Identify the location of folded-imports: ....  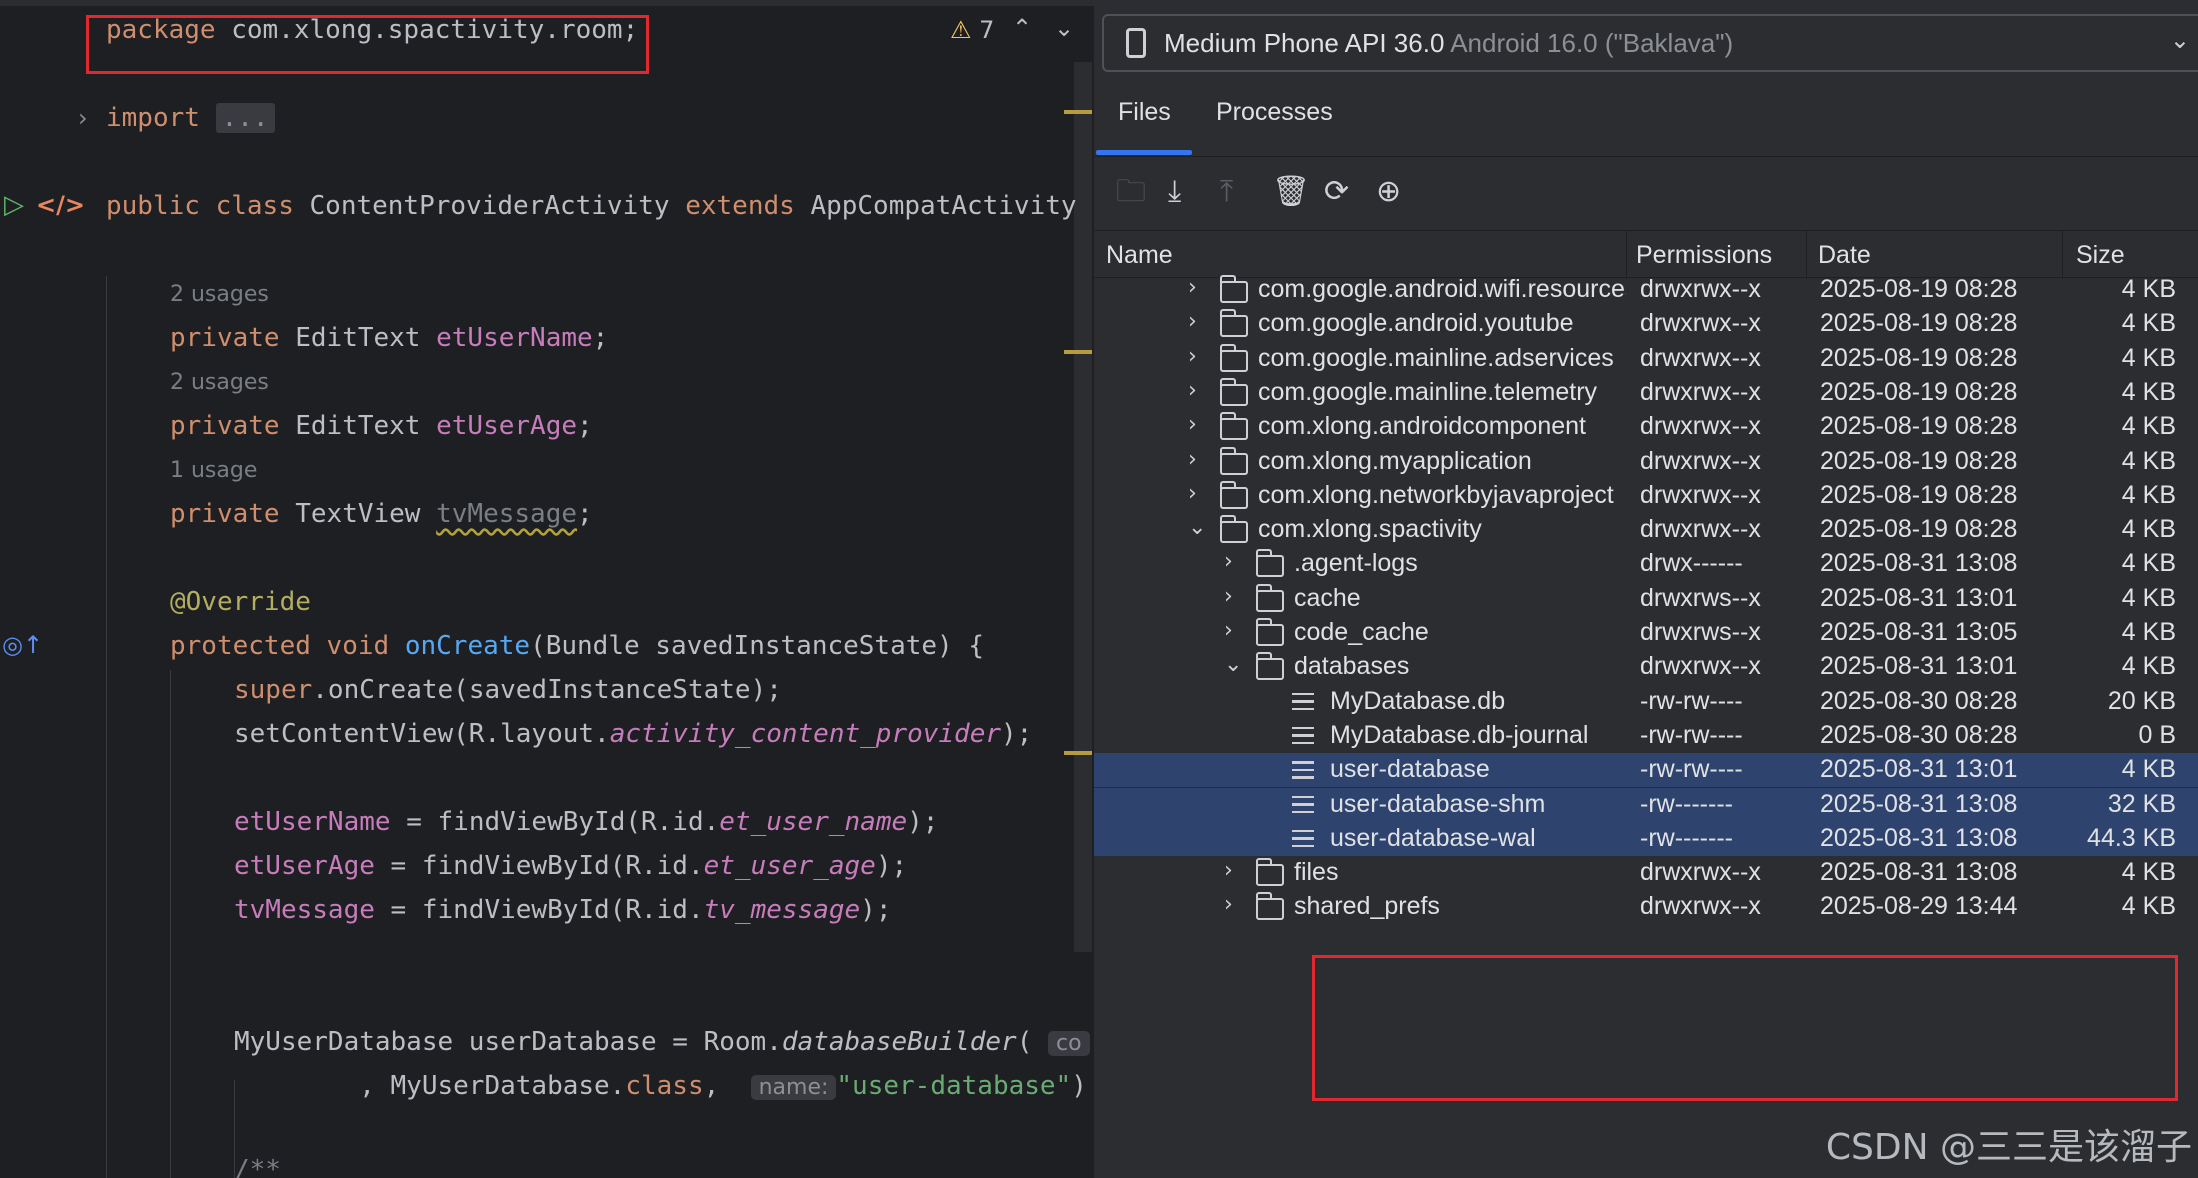
(245, 118).